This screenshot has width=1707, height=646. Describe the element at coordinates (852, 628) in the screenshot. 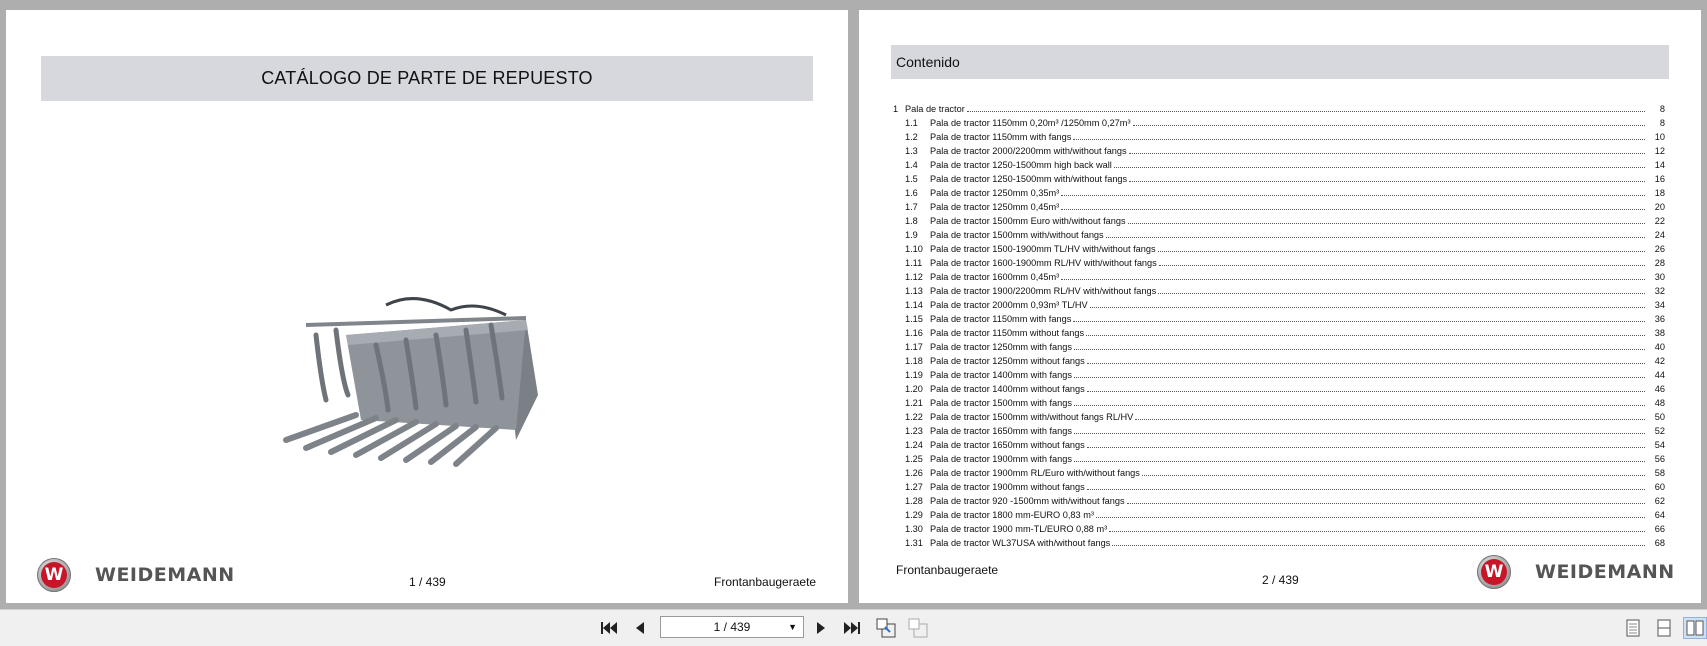

I see `last-page-icon` at that location.